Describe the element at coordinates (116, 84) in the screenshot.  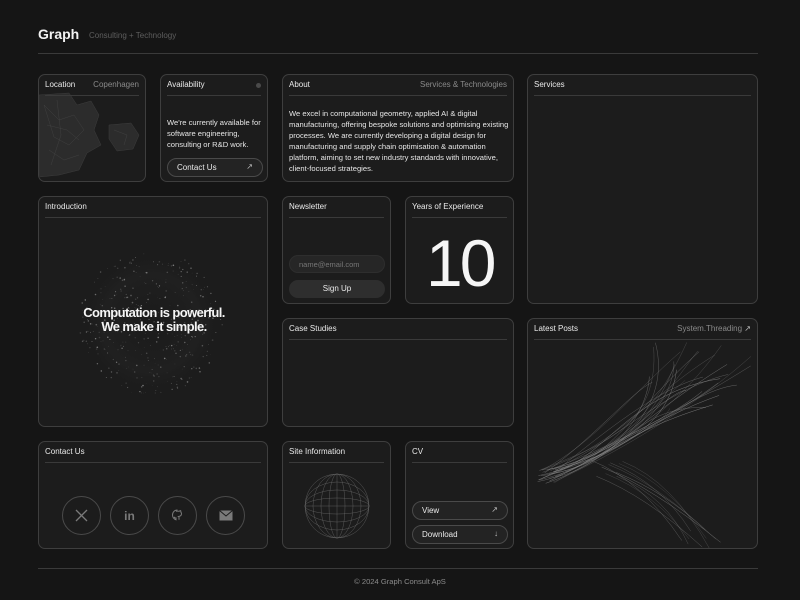
I see `location-city: Copenhagen` at that location.